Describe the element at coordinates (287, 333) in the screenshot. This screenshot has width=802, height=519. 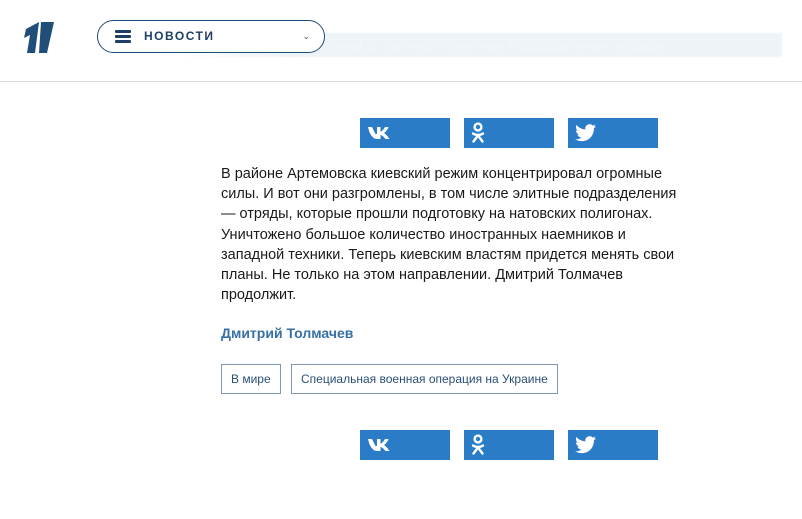
I see `article-author-link: Дмитрий Толмачев` at that location.